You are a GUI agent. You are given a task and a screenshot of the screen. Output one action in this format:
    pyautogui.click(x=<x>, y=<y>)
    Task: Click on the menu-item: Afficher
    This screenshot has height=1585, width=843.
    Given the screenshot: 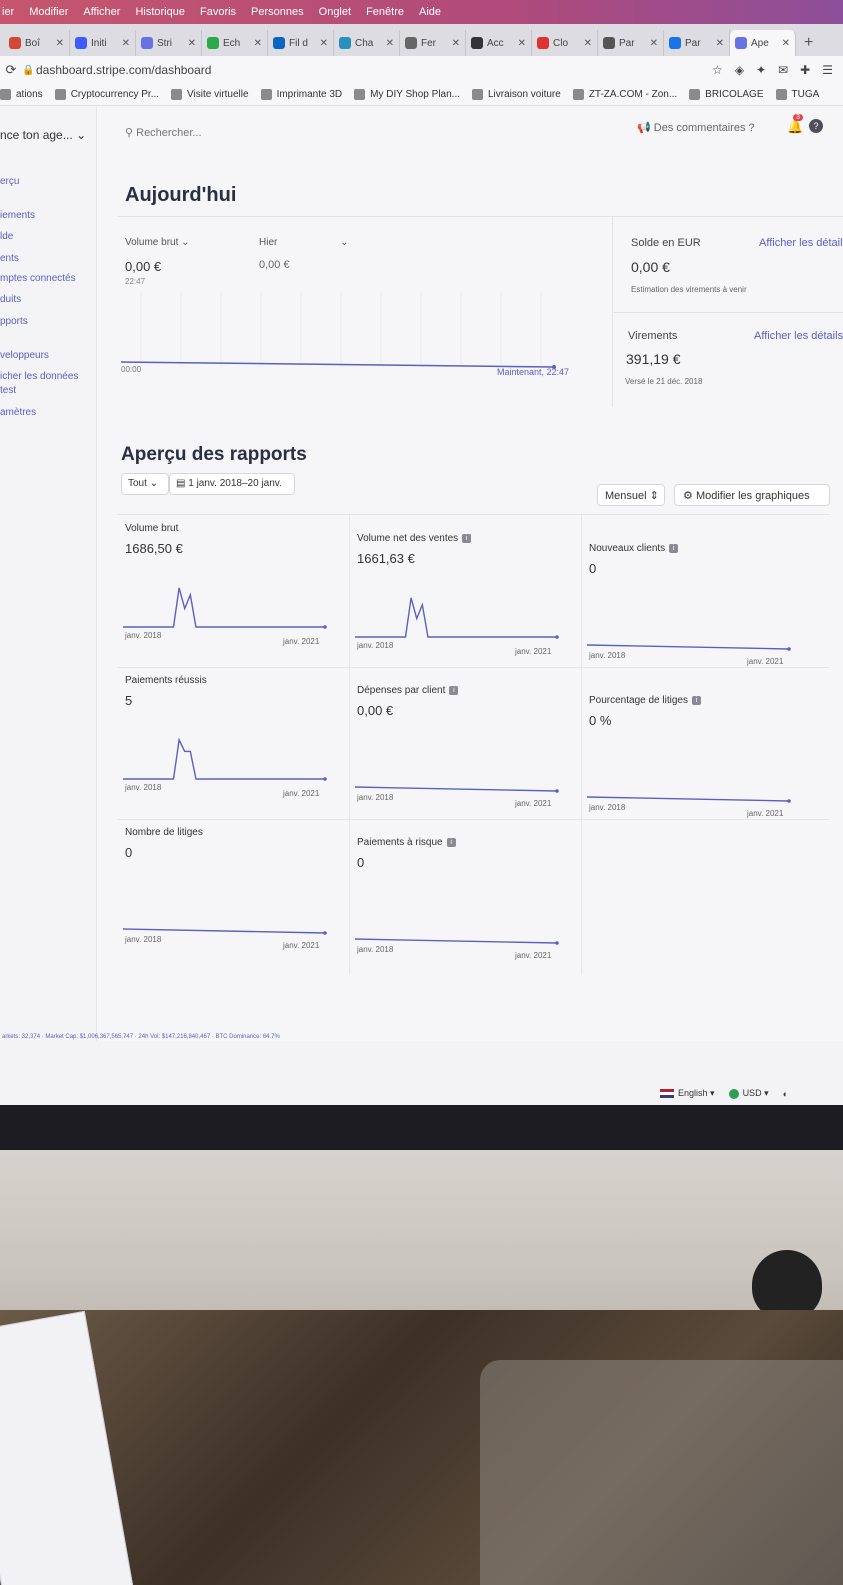 What is the action you would take?
    pyautogui.click(x=101, y=12)
    